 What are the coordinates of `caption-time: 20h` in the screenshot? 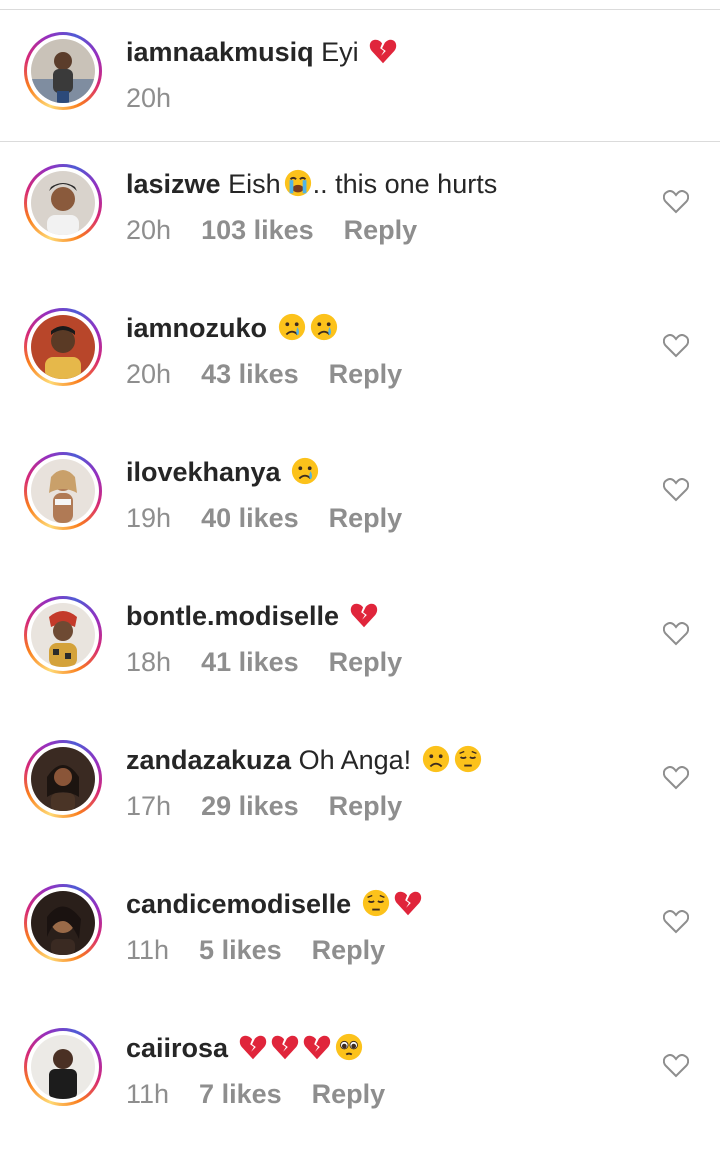 It's located at (149, 98).